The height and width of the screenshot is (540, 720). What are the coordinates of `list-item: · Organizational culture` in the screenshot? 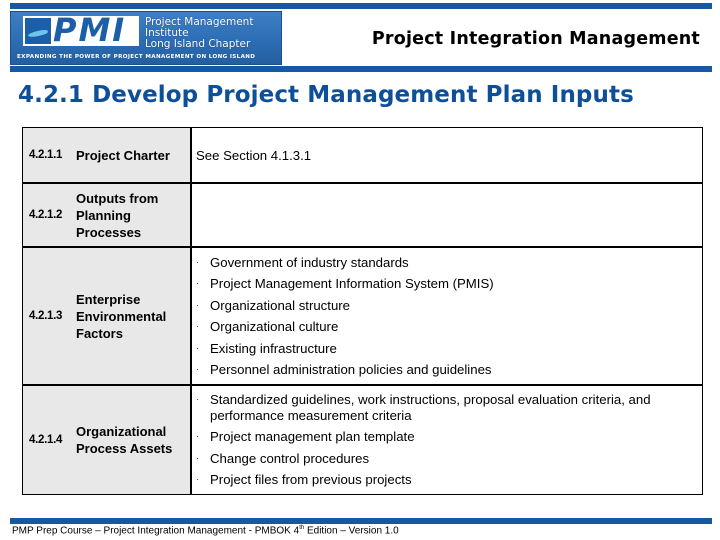 It's located at (449, 327).